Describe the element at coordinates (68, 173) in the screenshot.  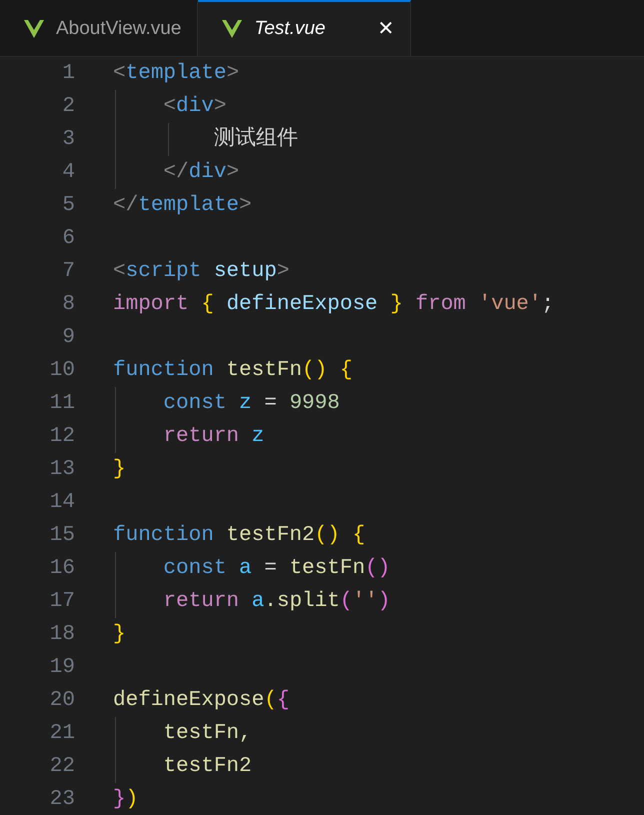
I see `line-number: 4` at that location.